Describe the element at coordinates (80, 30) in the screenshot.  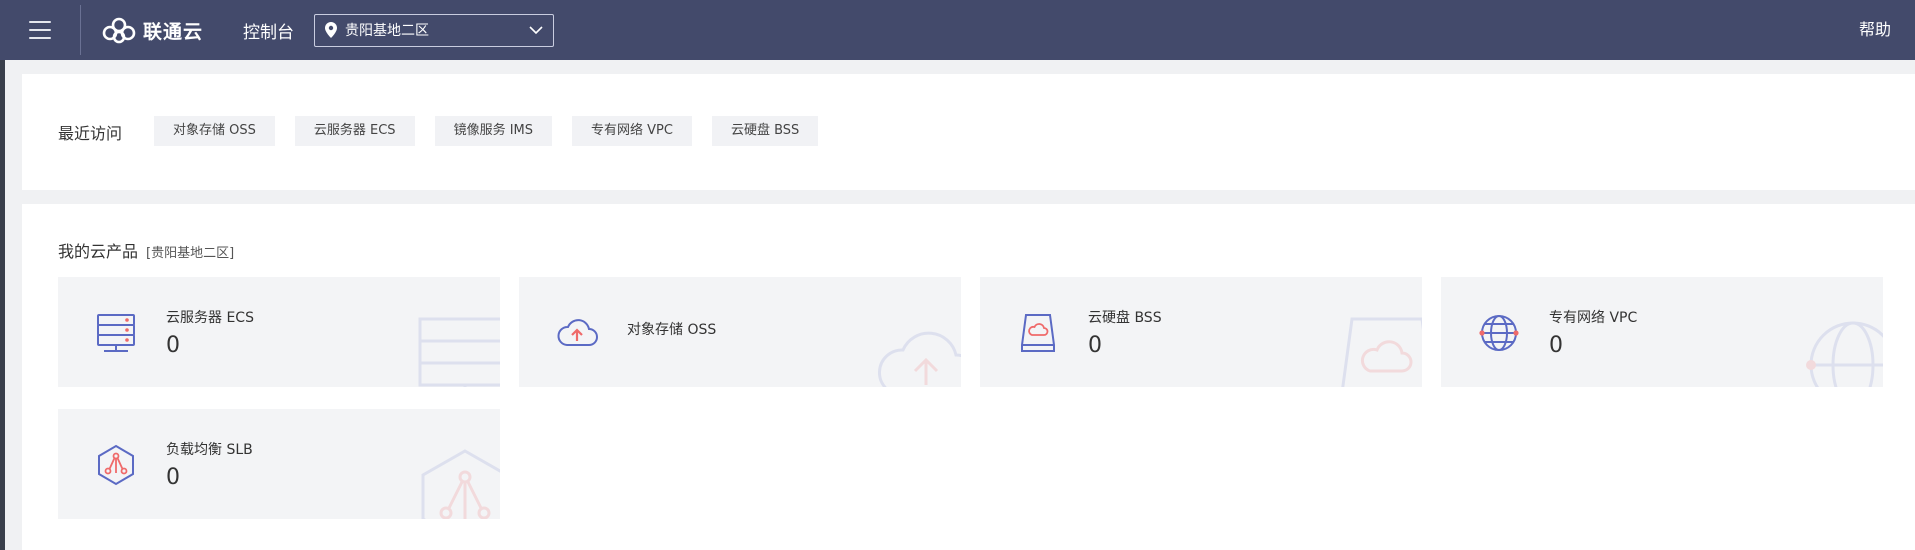
I see `navbar-divider` at that location.